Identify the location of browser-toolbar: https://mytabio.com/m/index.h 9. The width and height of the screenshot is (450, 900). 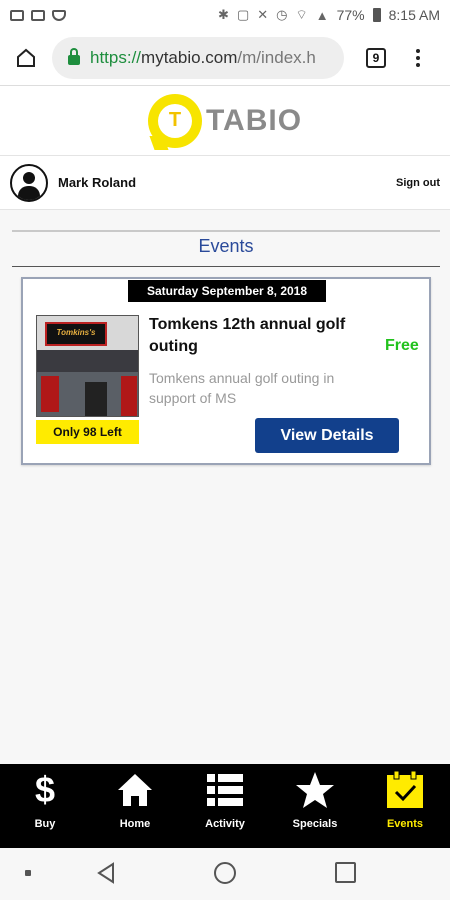
(225, 58).